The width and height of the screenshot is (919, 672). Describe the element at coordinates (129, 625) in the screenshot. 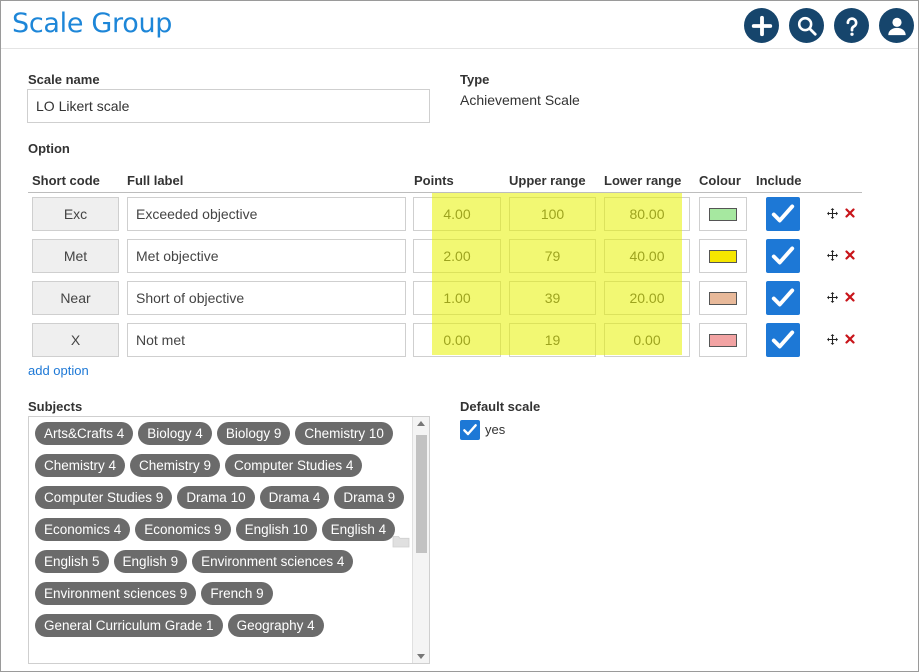

I see `subject-tag: General Curriculum Grade 1` at that location.